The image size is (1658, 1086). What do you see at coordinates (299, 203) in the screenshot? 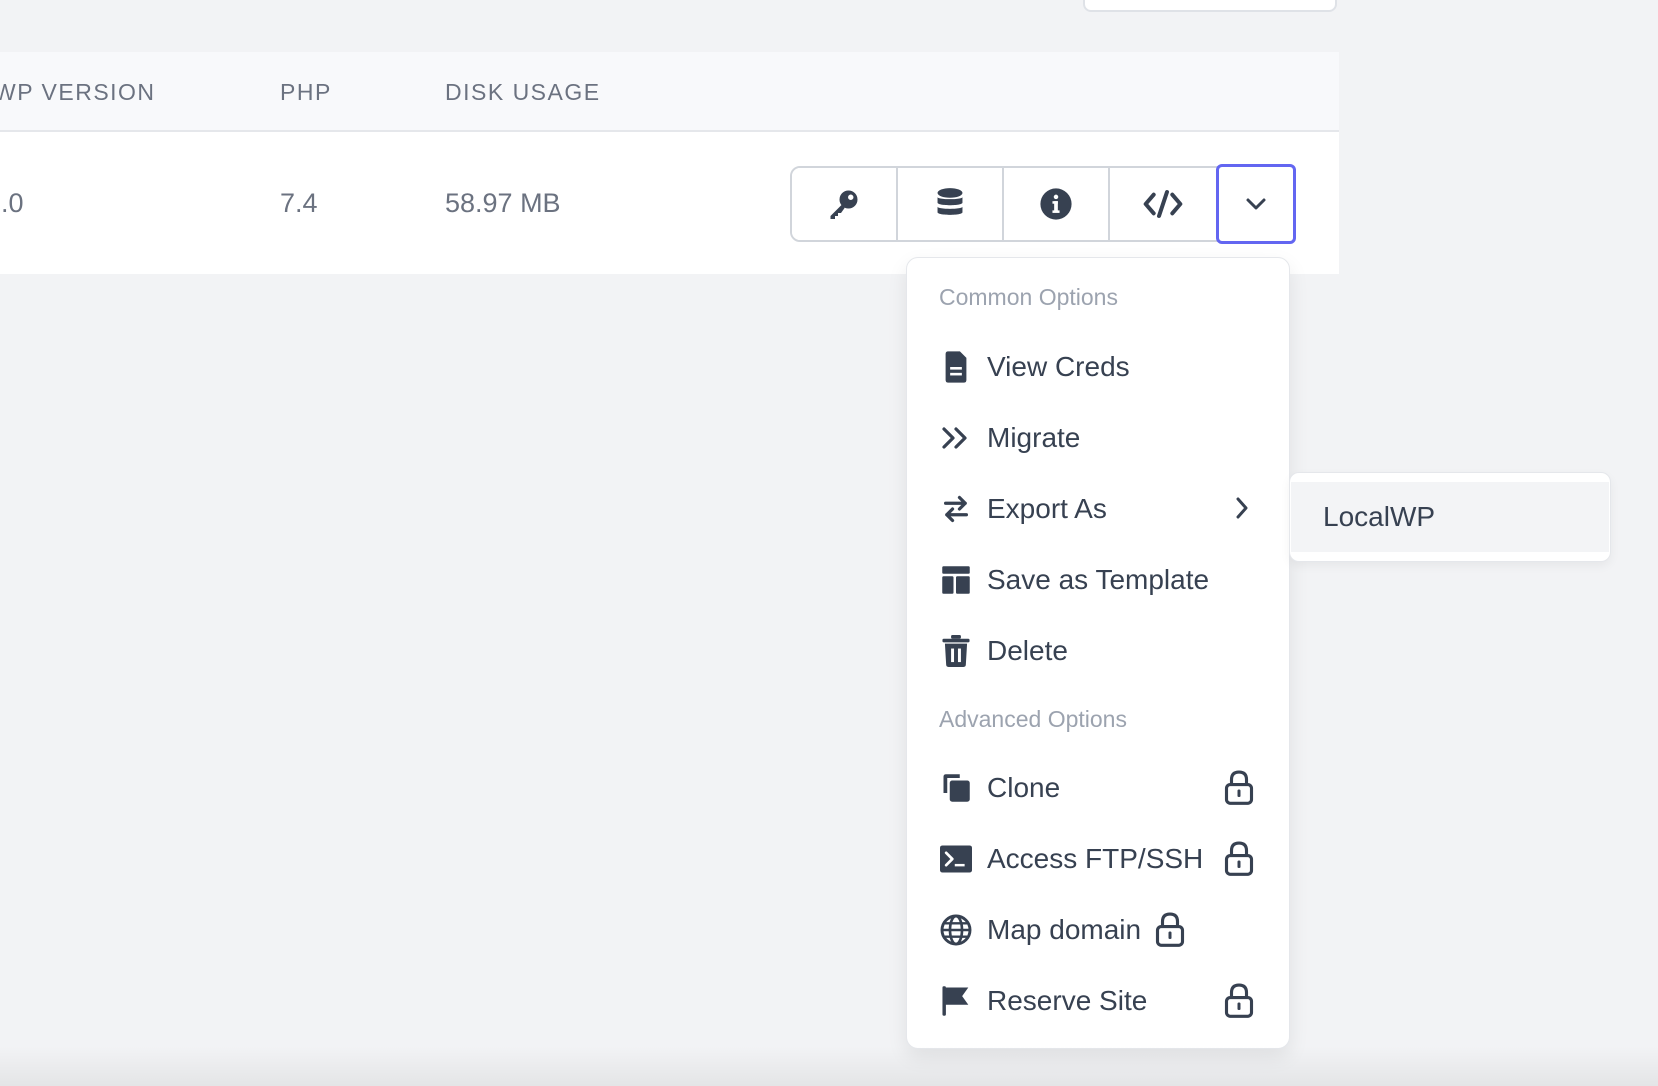
I see `cell-php: 7.4` at bounding box center [299, 203].